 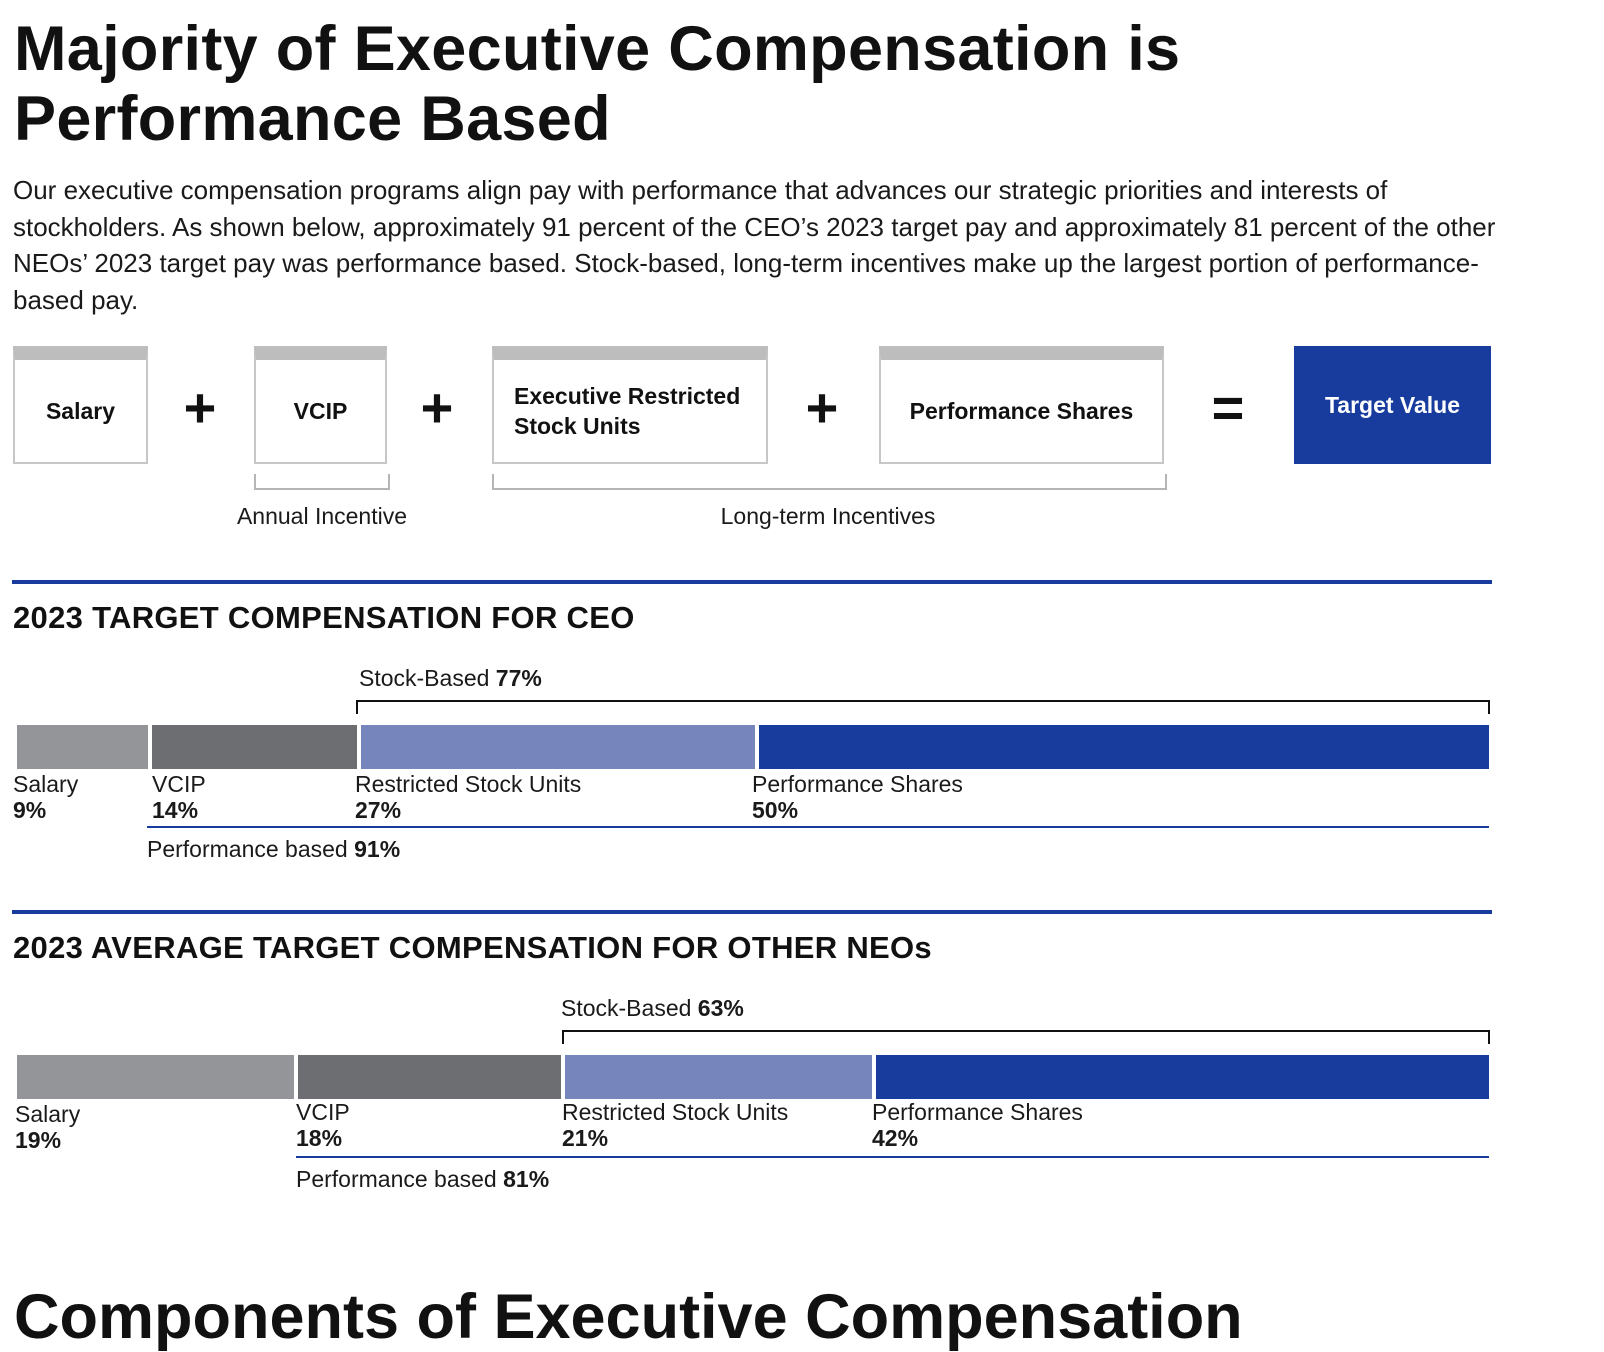 I want to click on target-value-box: Target Value, so click(x=1392, y=405).